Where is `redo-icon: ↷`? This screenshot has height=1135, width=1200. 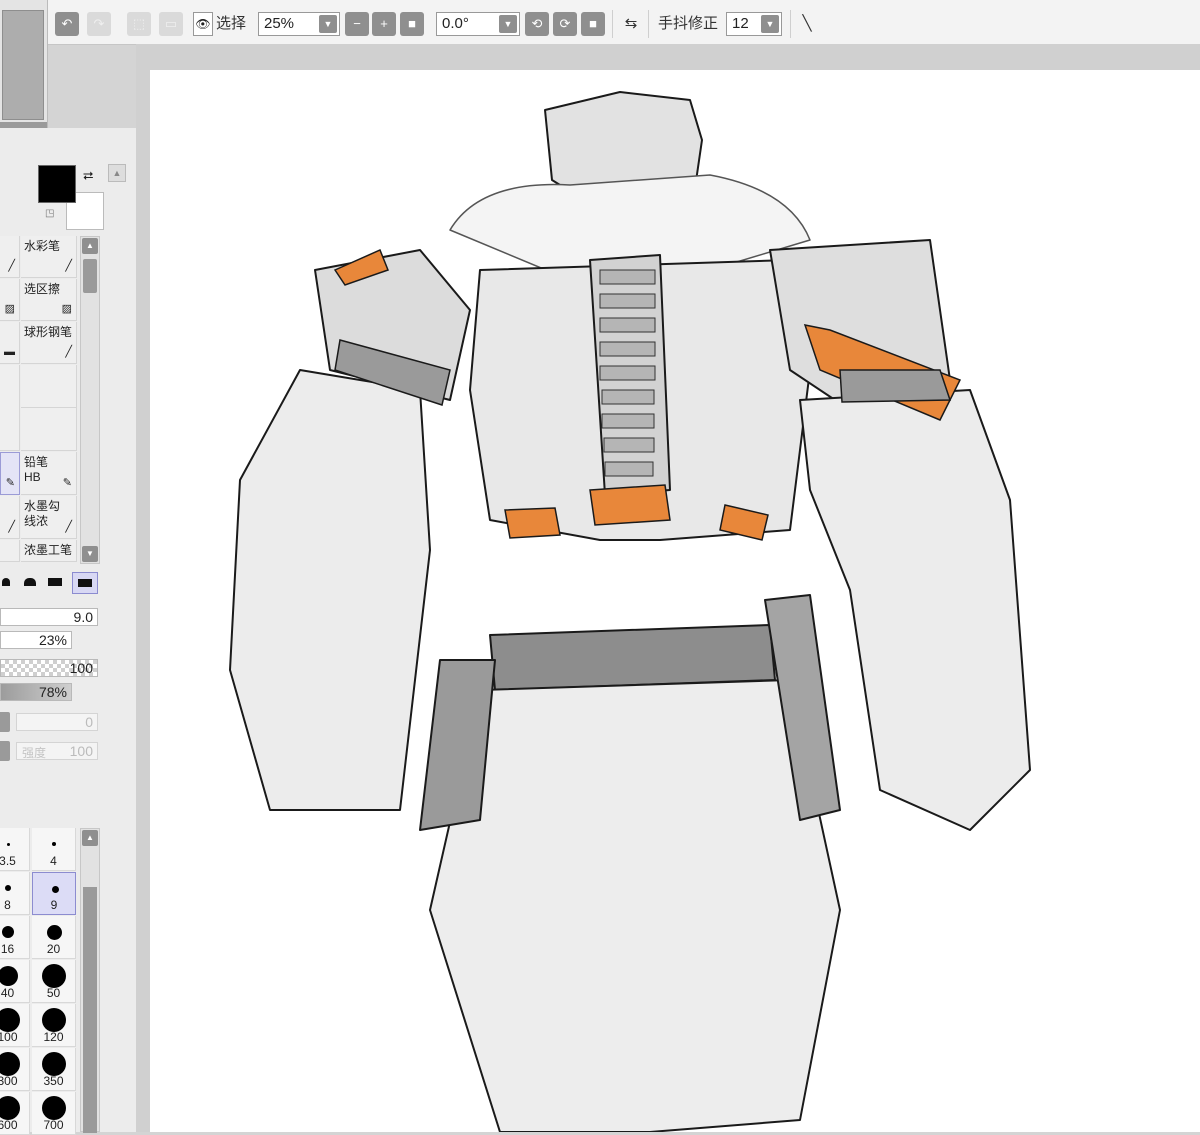
redo-icon: ↷ is located at coordinates (99, 24).